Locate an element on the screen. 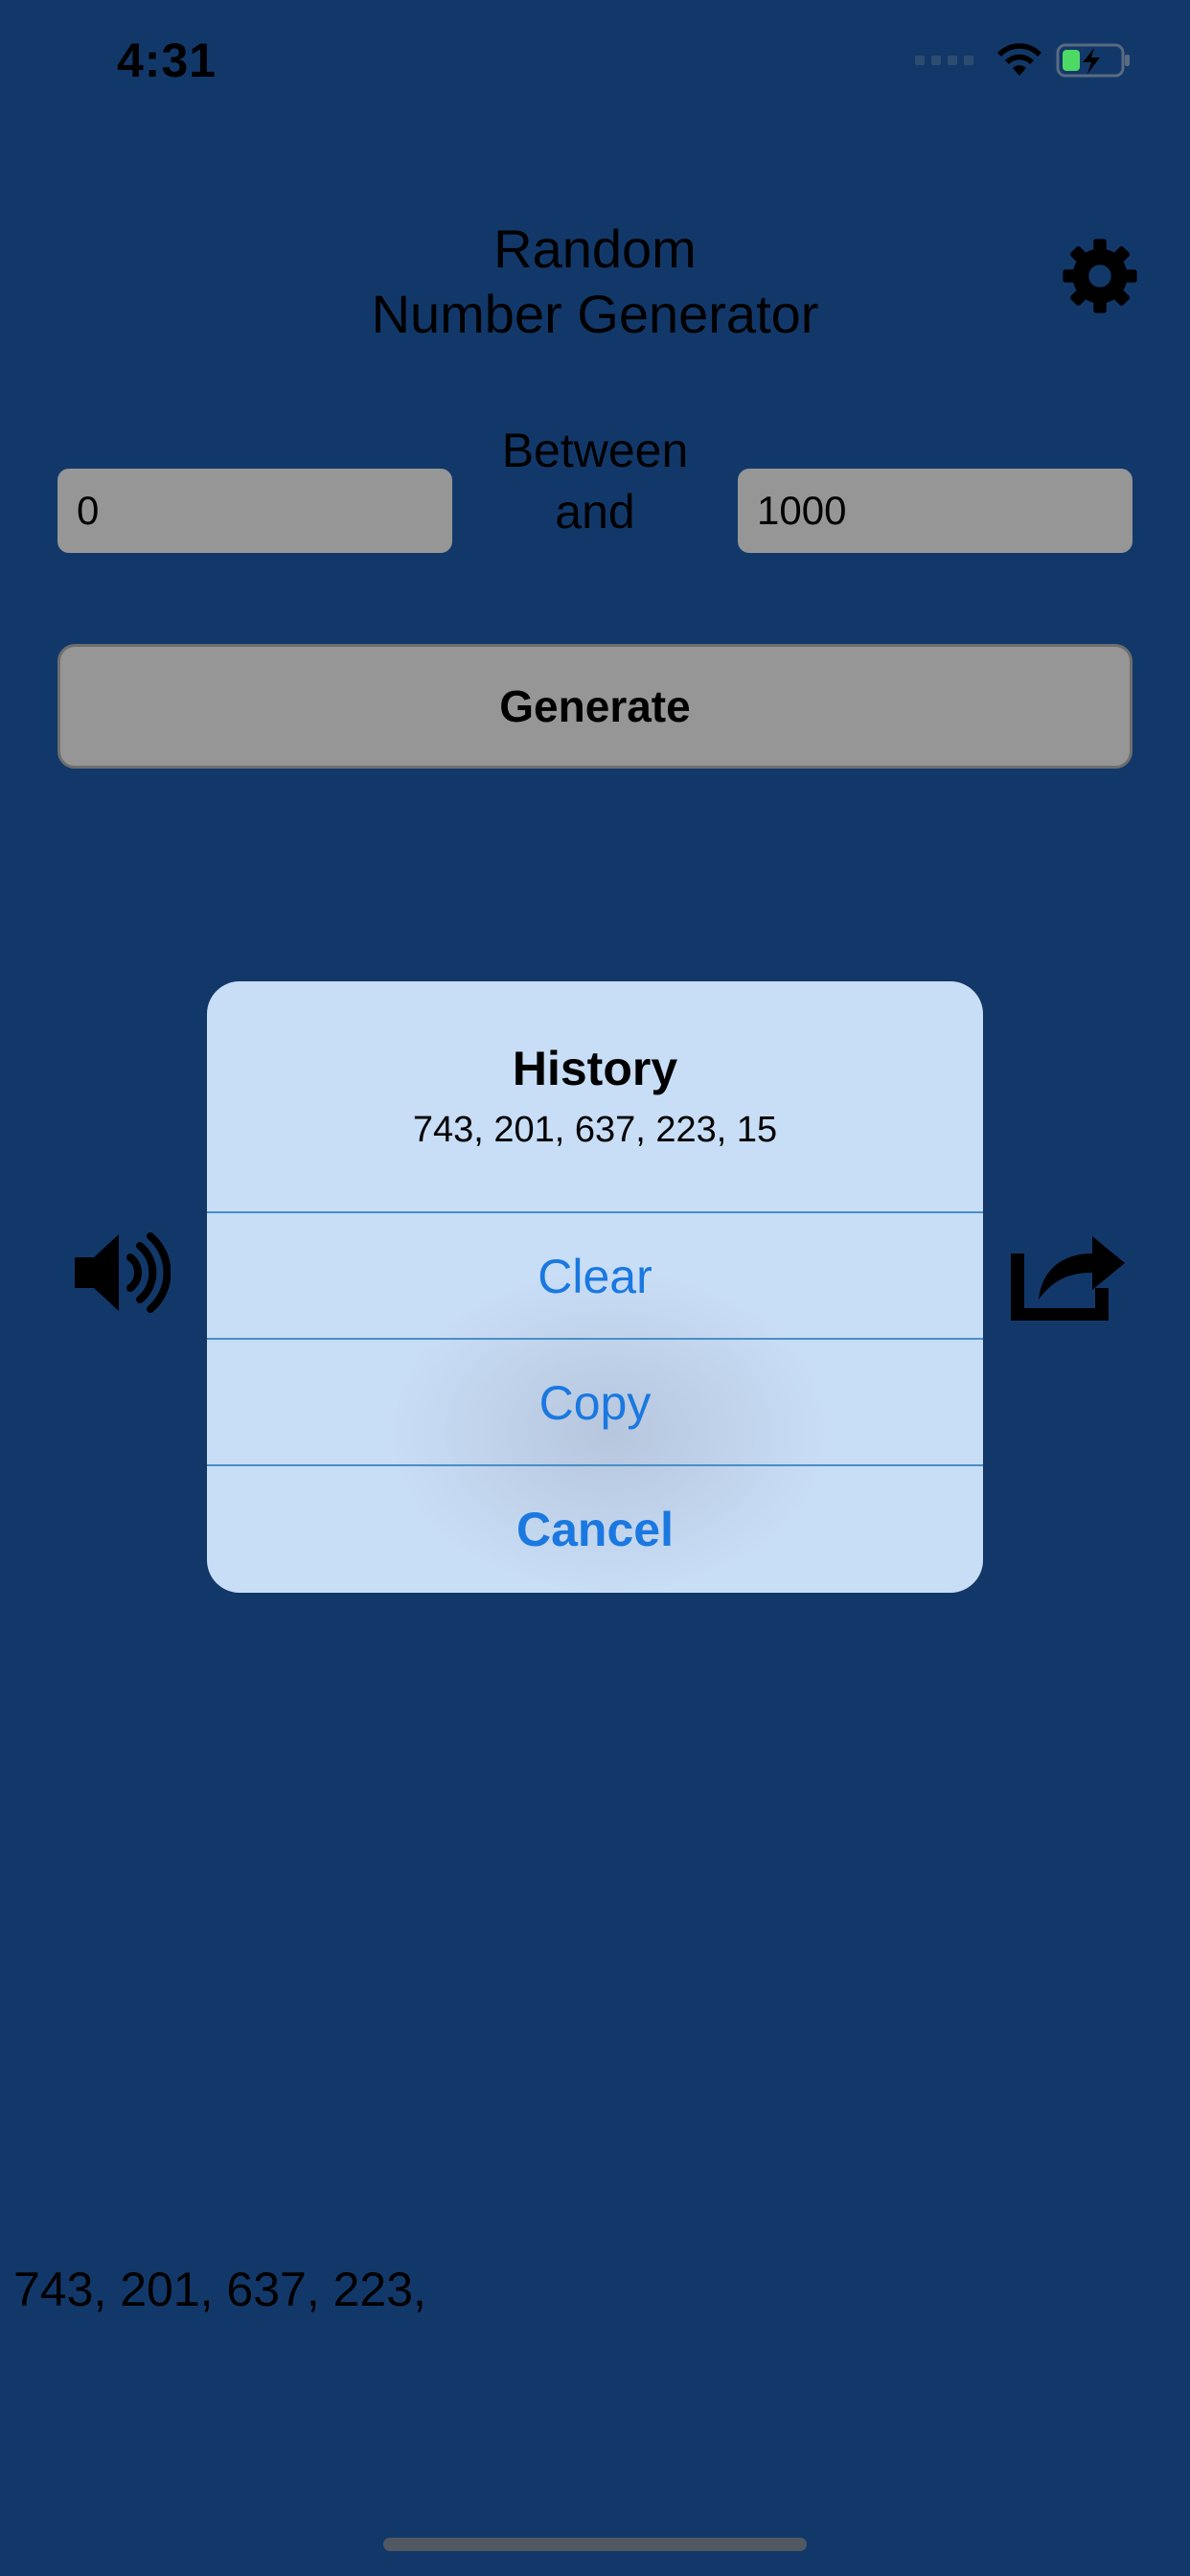  between-text: Between is located at coordinates (595, 450).